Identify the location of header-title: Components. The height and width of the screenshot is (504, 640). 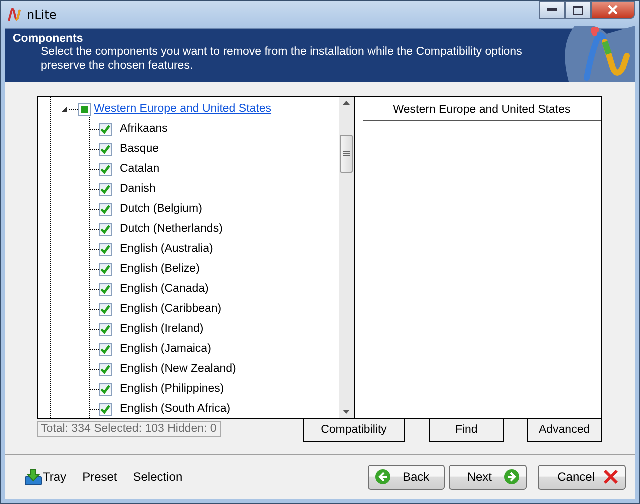
(48, 39).